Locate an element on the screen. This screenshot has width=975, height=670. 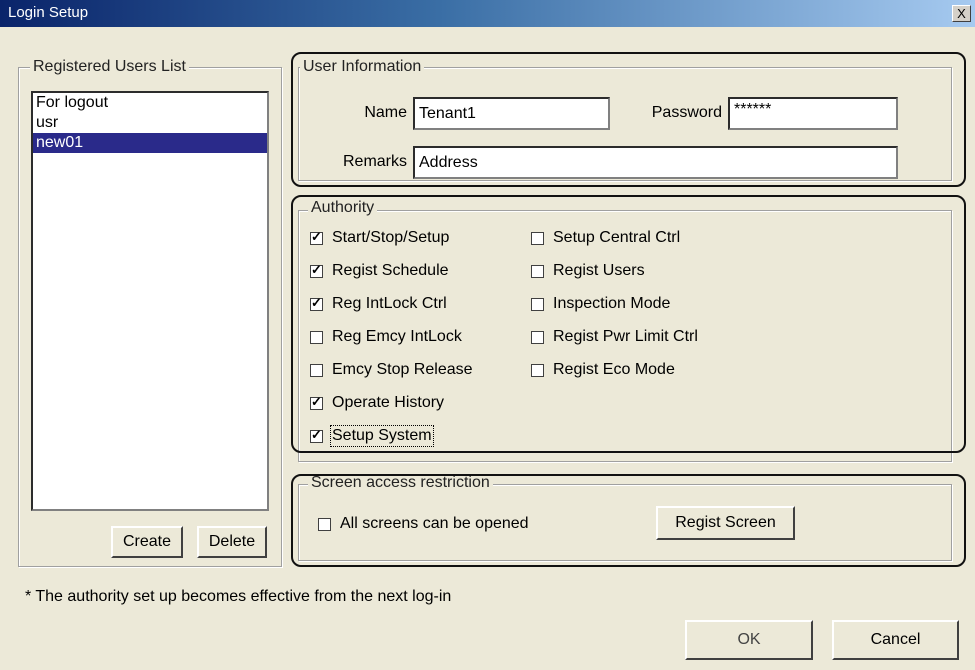
checkbox-emcy-stop-release: Emcy Stop Release is located at coordinates (391, 370).